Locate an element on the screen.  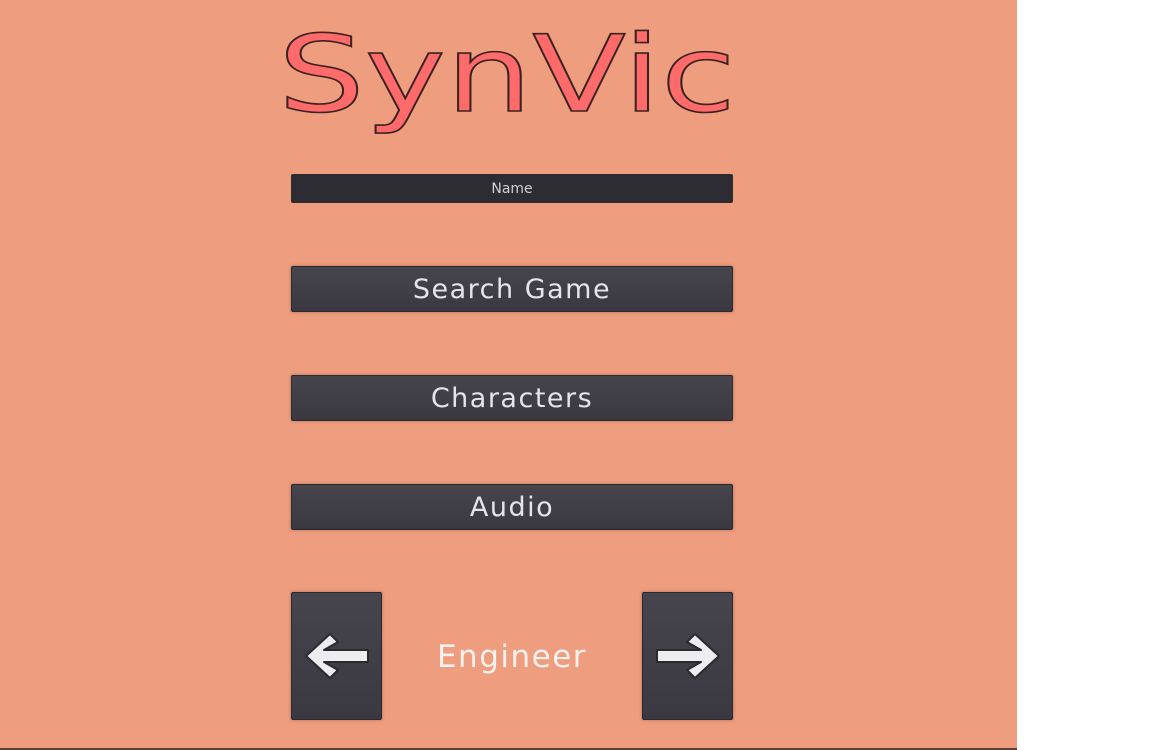
search-game-label: Search Game is located at coordinates (512, 289).